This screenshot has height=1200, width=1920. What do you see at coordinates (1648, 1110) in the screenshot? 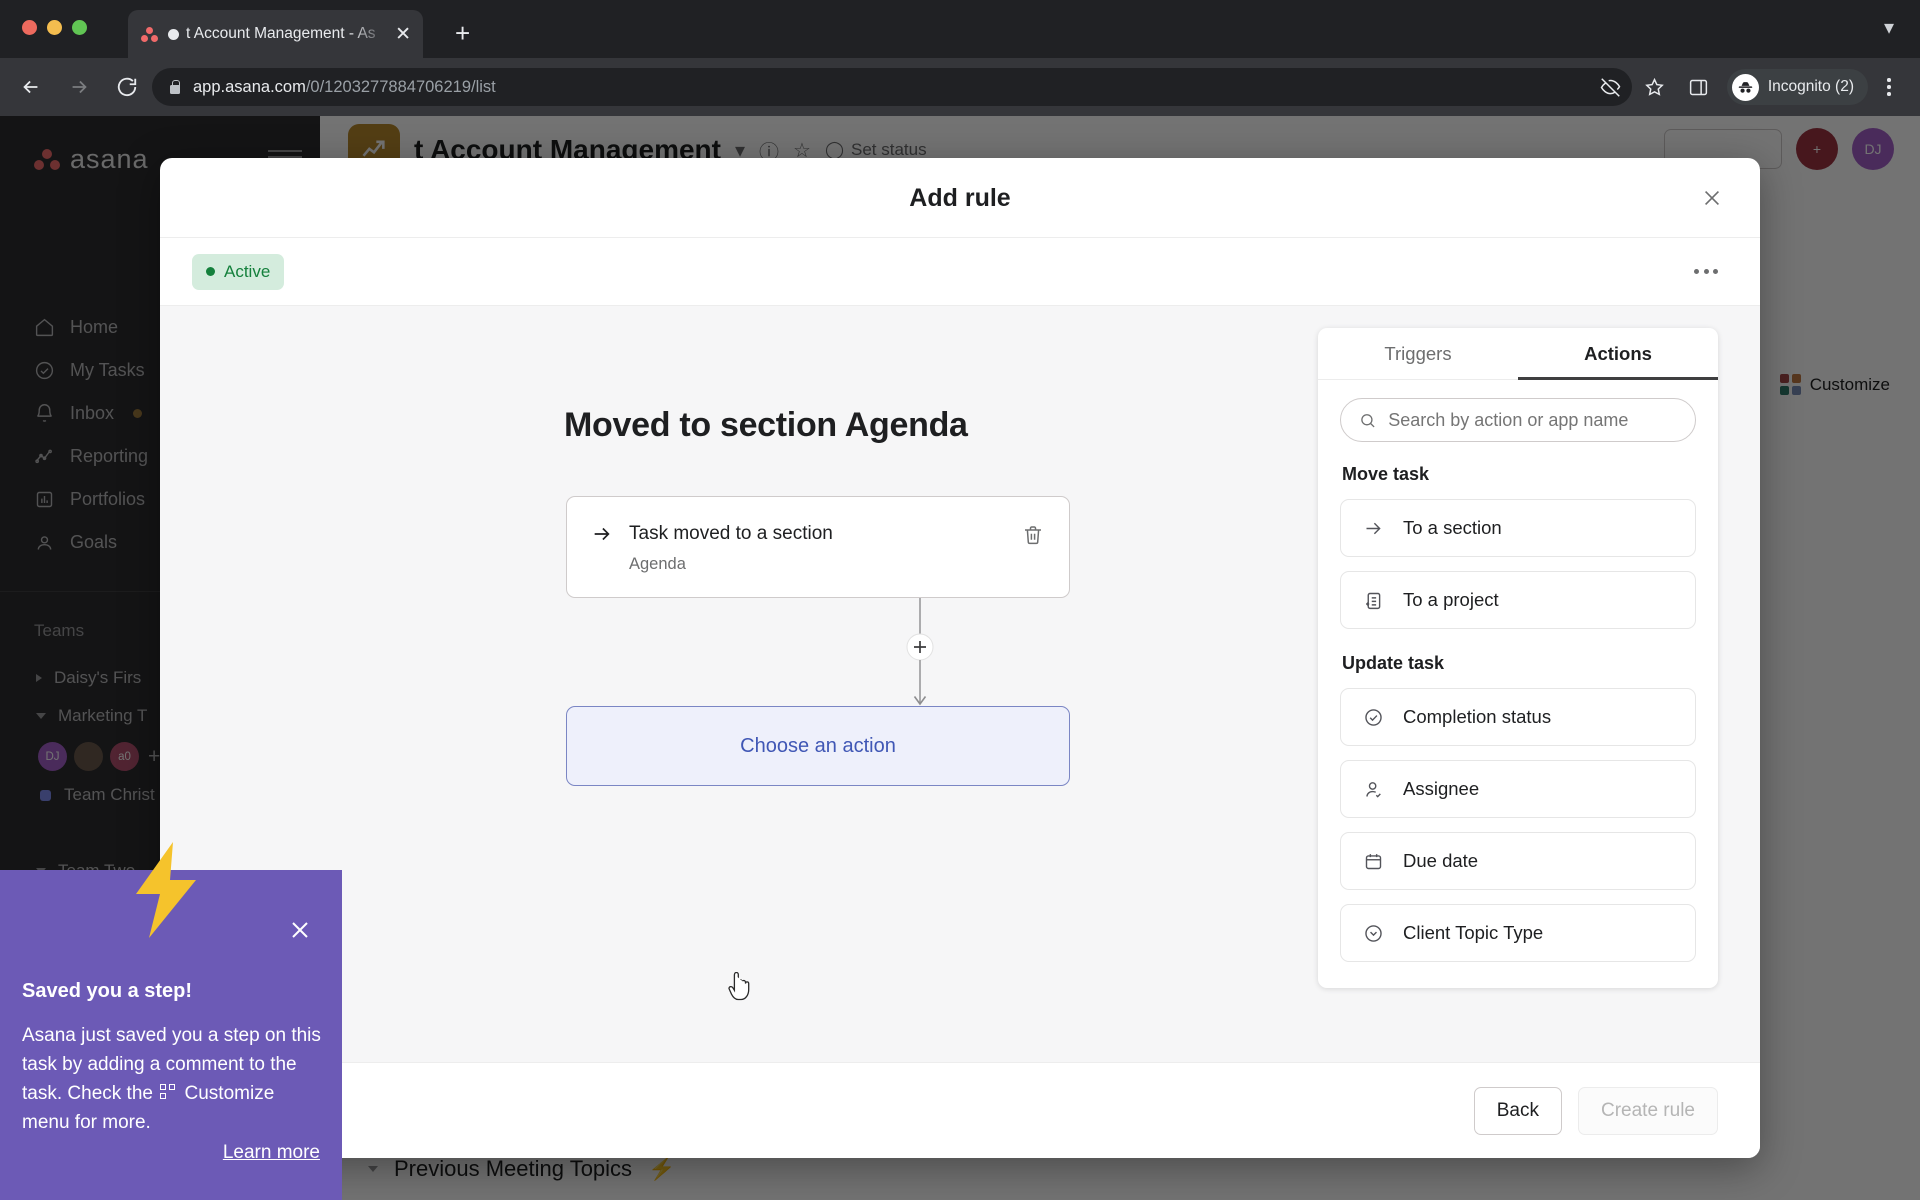
I see `create-rule-button: Create rule` at bounding box center [1648, 1110].